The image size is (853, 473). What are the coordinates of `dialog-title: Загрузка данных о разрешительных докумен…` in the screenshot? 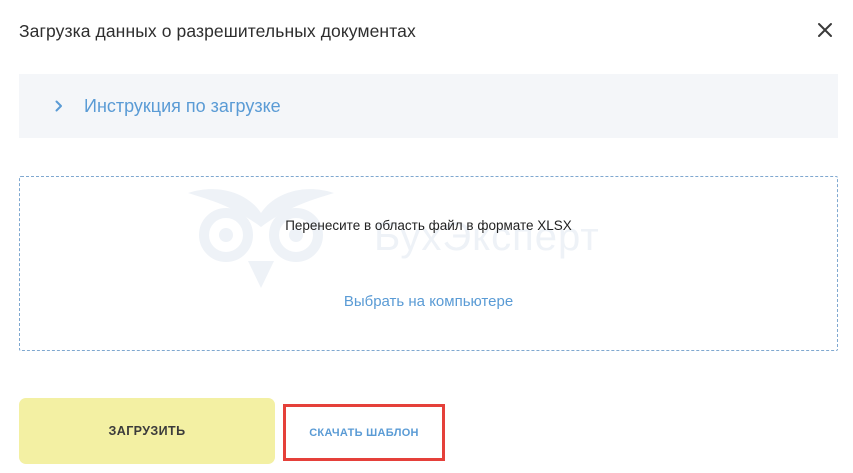 It's located at (217, 31).